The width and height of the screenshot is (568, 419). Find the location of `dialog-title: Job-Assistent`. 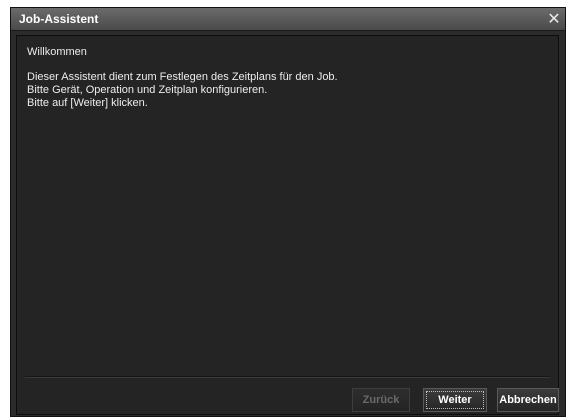

dialog-title: Job-Assistent is located at coordinates (59, 19).